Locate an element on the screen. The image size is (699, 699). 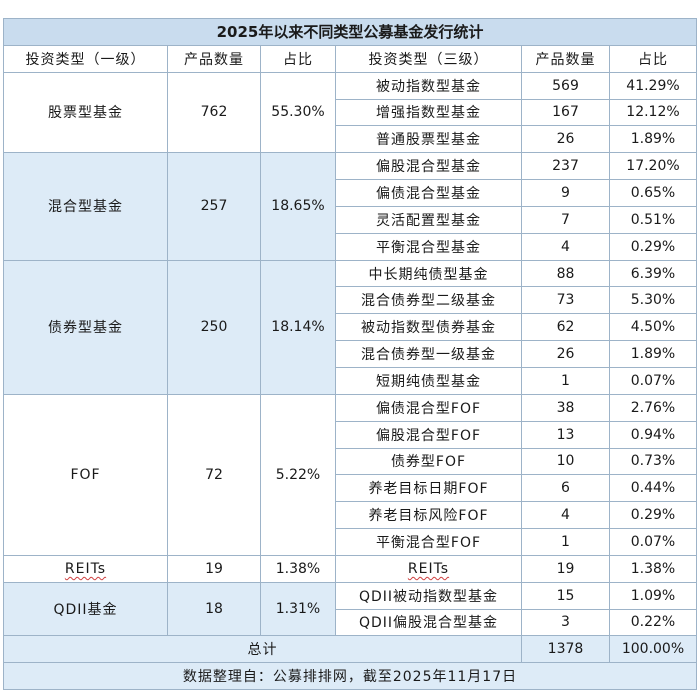
level3-type-cell: 债券型FOF is located at coordinates (428, 461).